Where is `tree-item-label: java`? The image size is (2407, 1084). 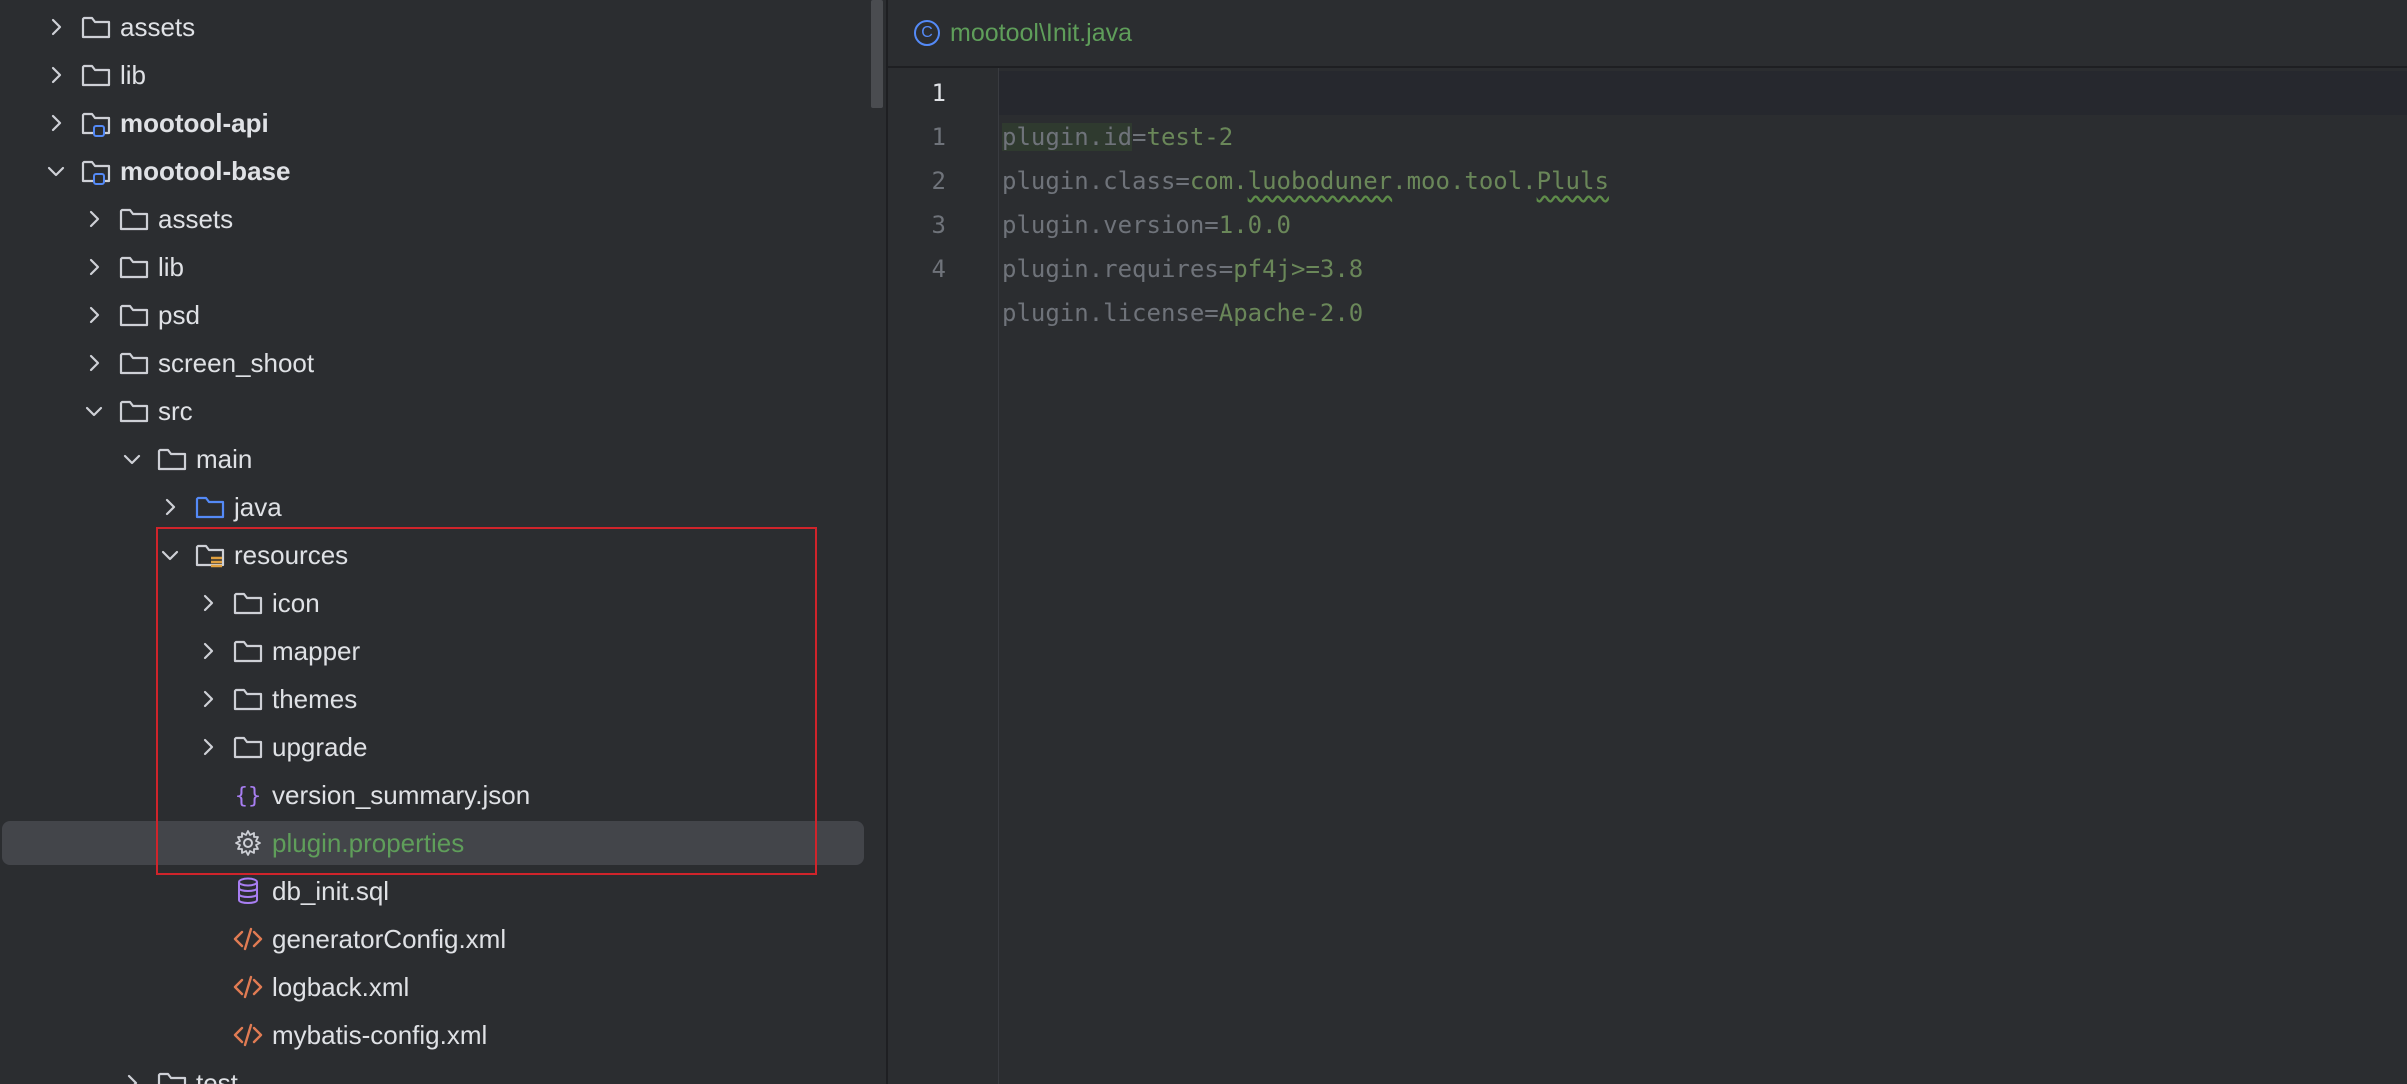
tree-item-label: java is located at coordinates (258, 506).